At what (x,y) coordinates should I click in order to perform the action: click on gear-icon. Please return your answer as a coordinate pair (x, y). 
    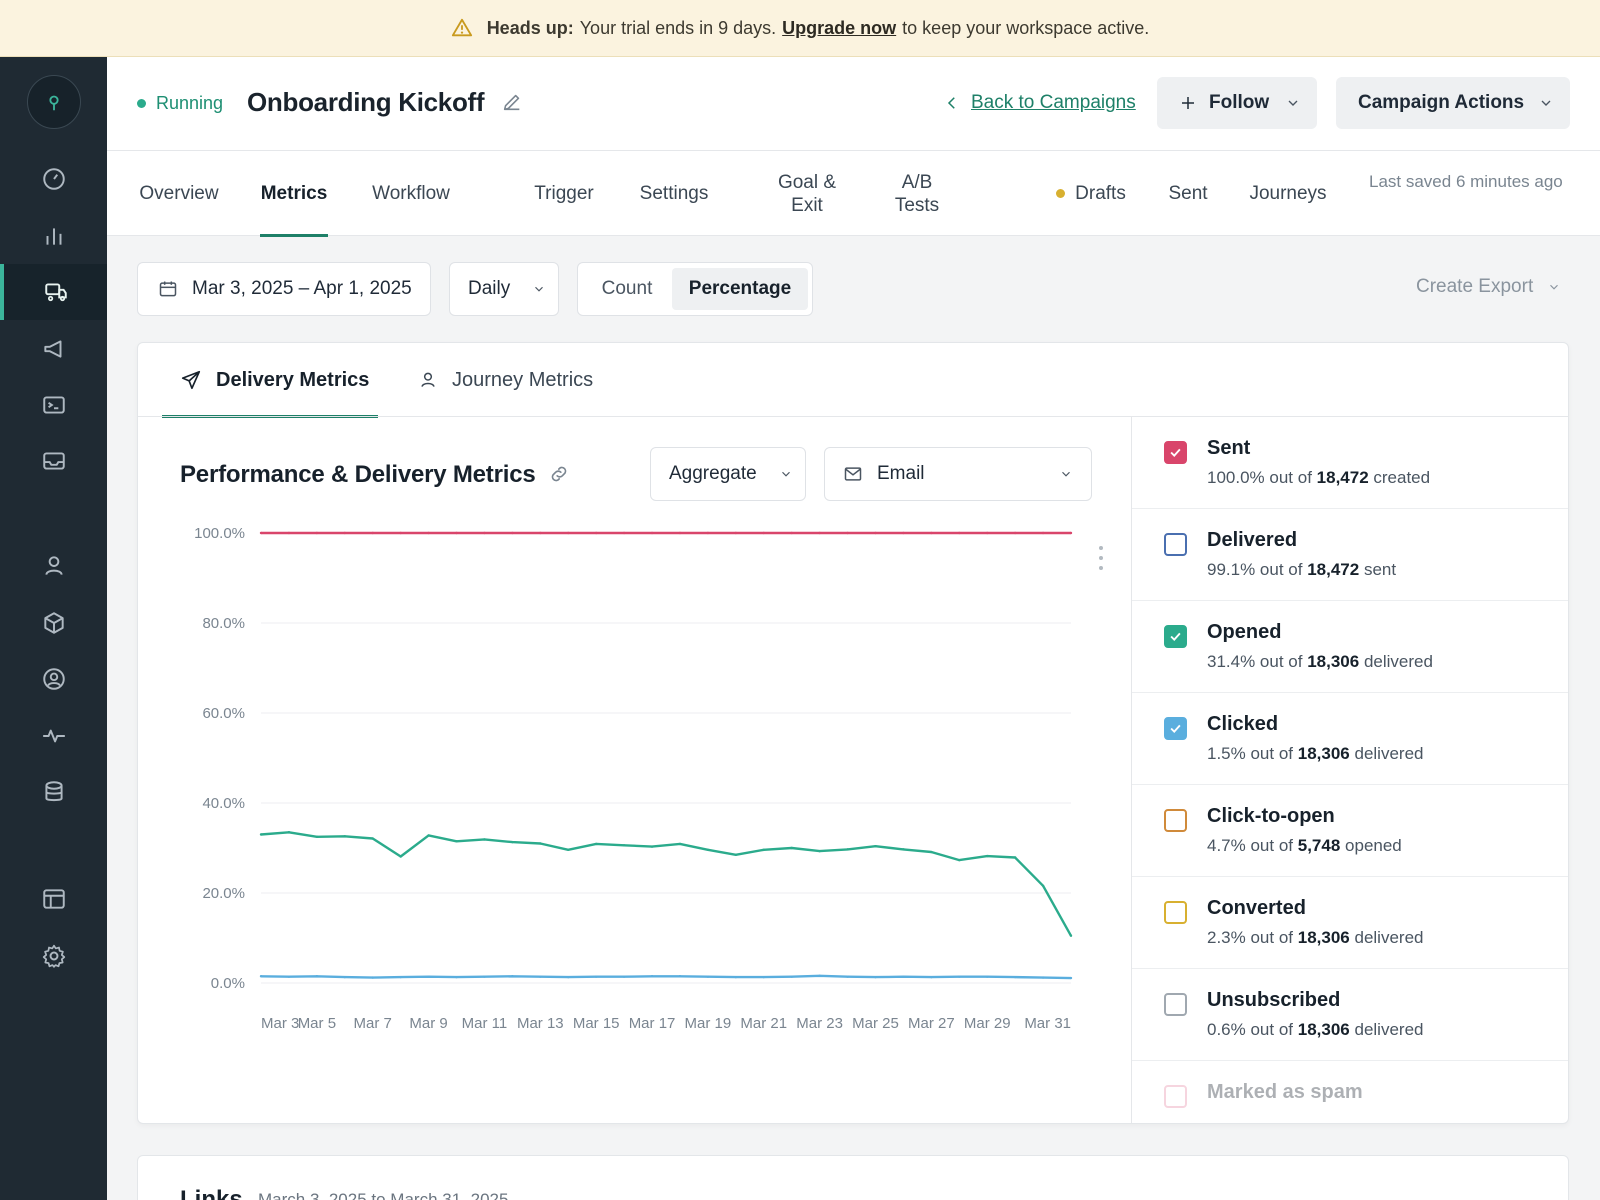
    Looking at the image, I should click on (53, 956).